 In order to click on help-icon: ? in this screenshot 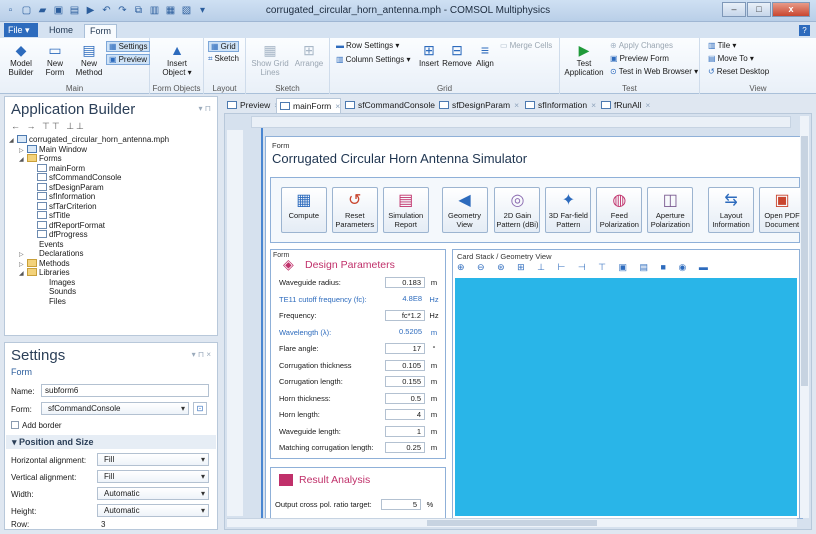, I will do `click(804, 30)`.